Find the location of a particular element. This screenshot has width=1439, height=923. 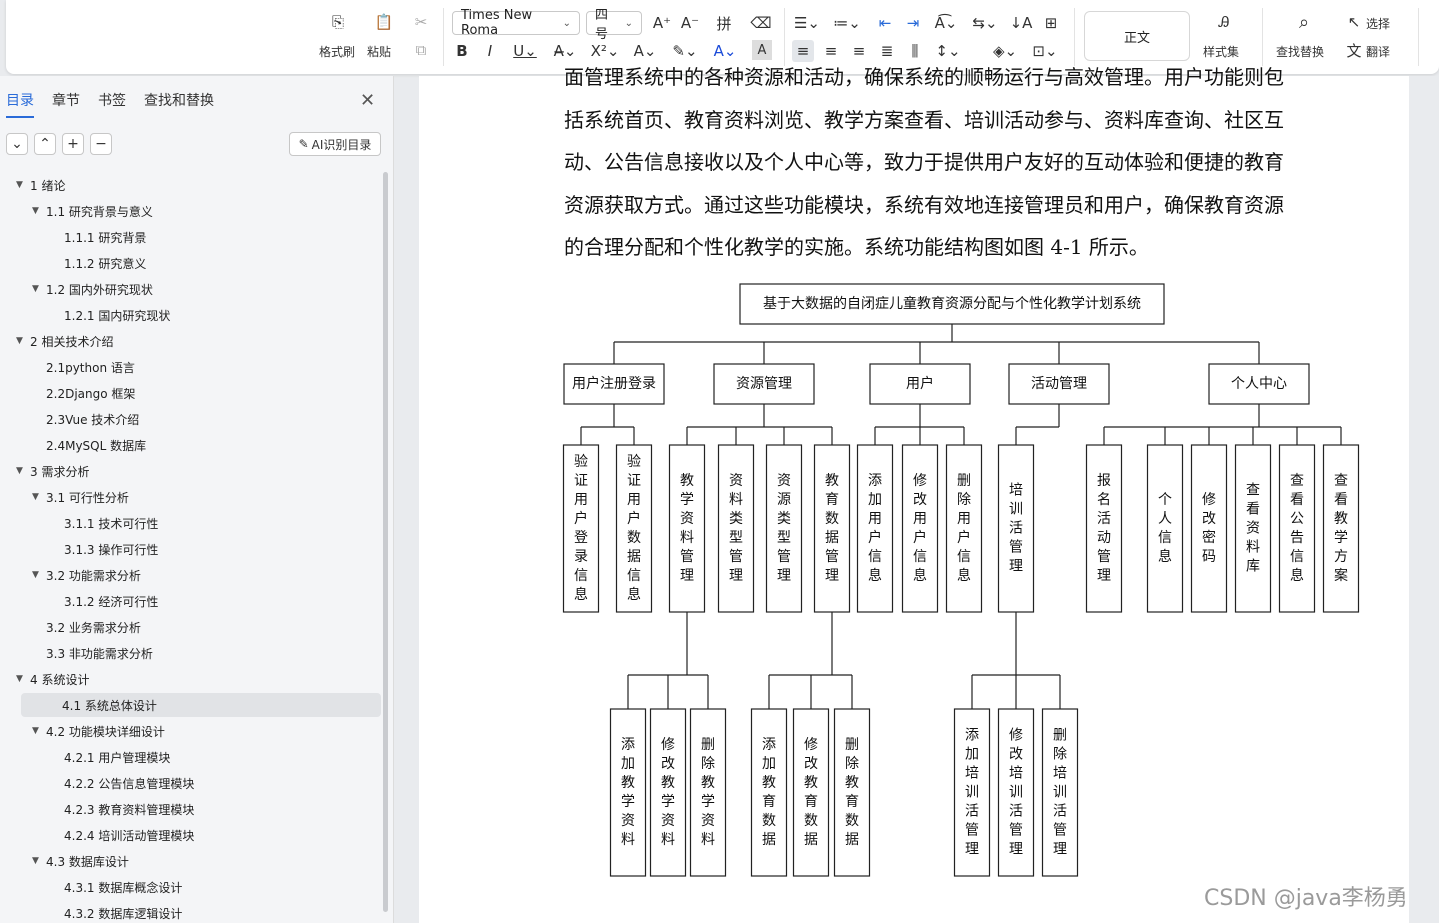

search-icon: ⌕ is located at coordinates (1304, 22).